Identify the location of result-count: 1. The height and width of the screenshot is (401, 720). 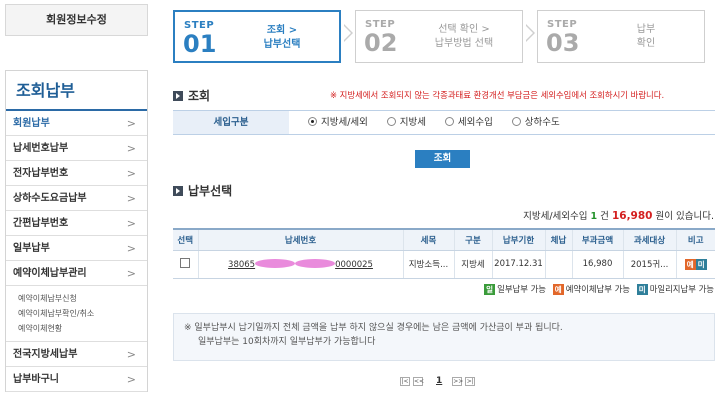
(594, 216).